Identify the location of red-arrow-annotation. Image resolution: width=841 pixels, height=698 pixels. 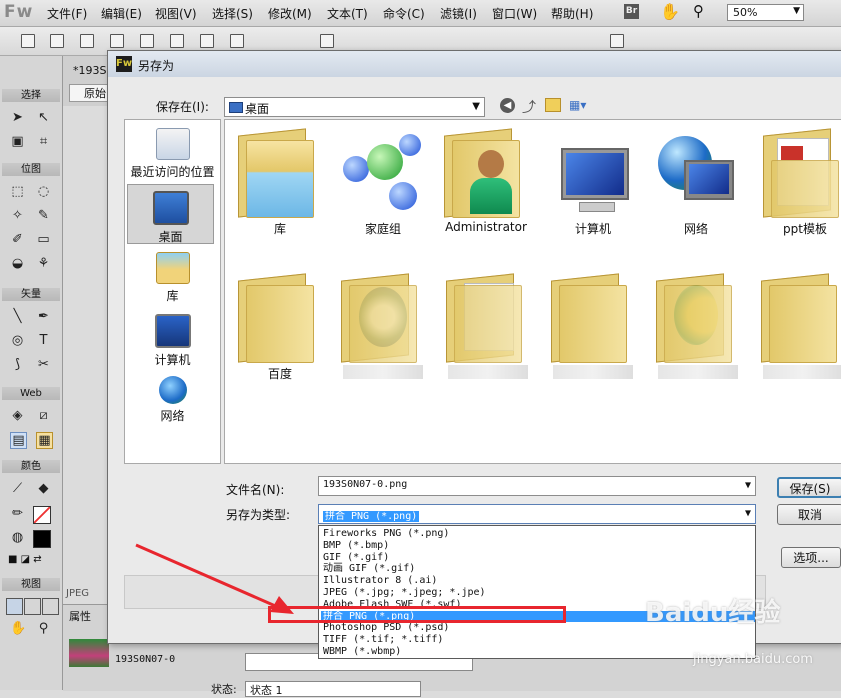
(214, 578).